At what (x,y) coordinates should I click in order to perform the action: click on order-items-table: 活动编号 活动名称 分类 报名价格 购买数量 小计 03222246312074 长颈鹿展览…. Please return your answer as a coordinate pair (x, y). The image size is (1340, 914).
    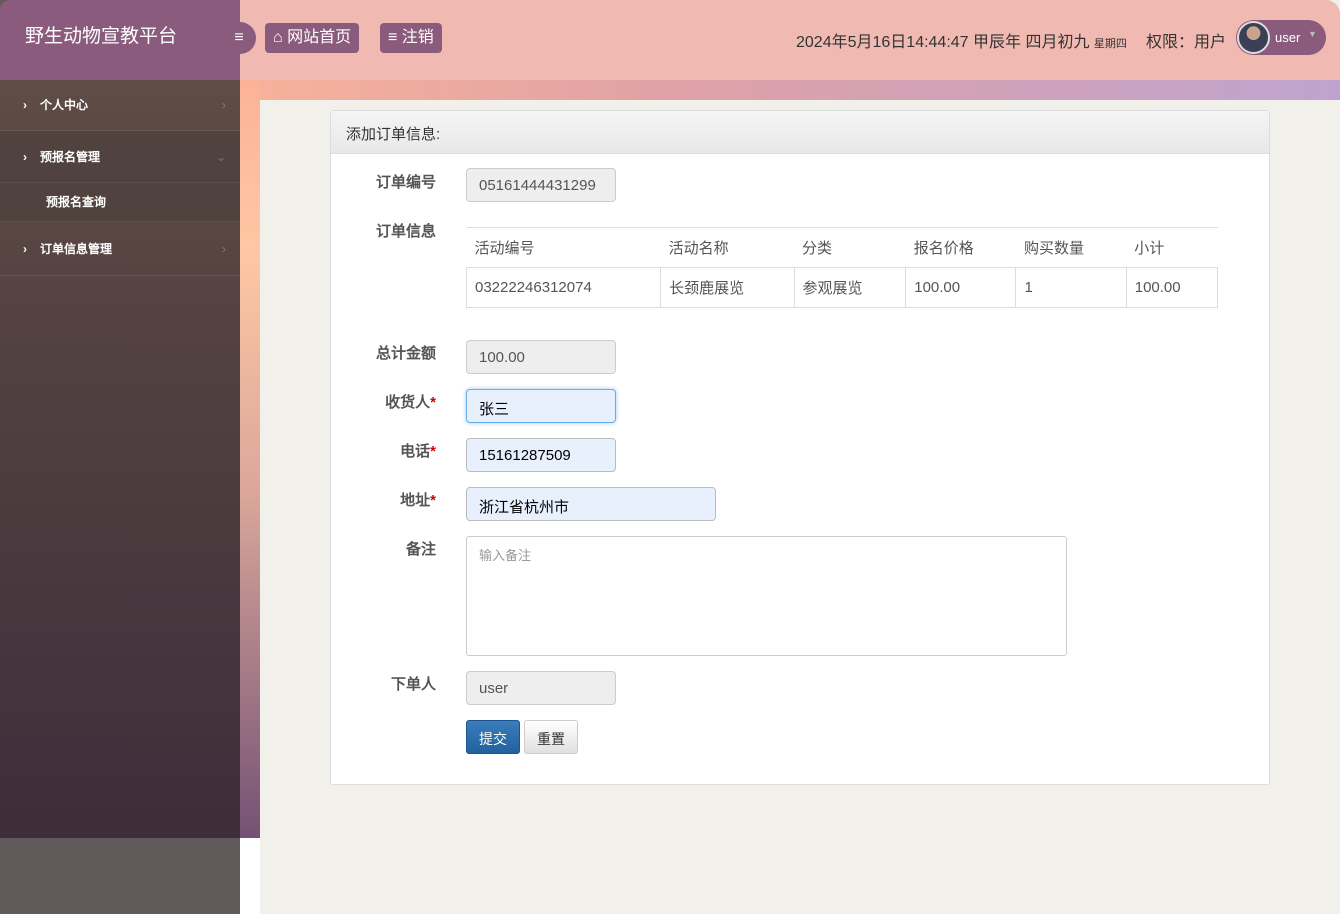
    Looking at the image, I should click on (842, 267).